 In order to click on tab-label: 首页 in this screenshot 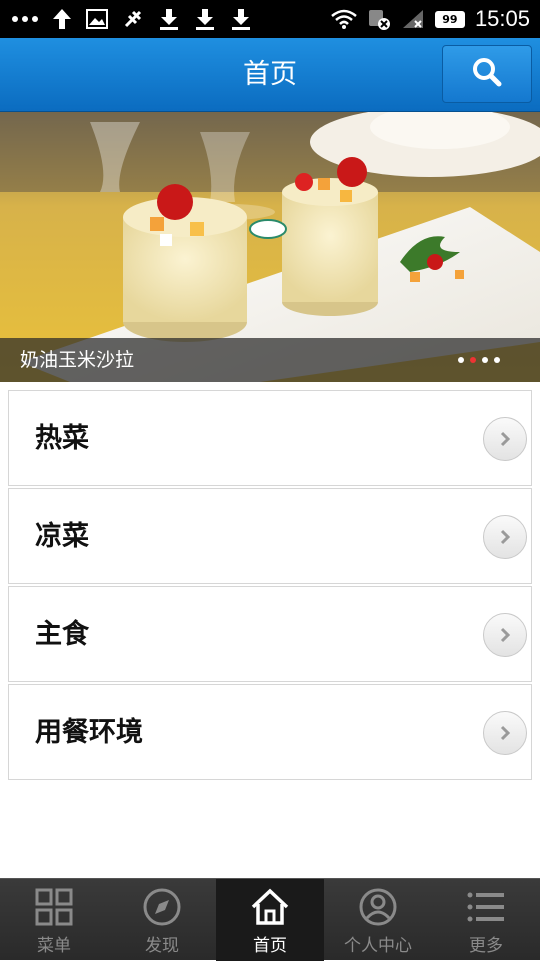, I will do `click(270, 946)`.